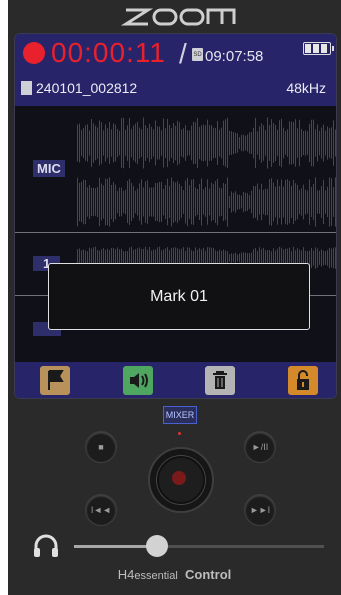  What do you see at coordinates (303, 380) in the screenshot?
I see `lock-button` at bounding box center [303, 380].